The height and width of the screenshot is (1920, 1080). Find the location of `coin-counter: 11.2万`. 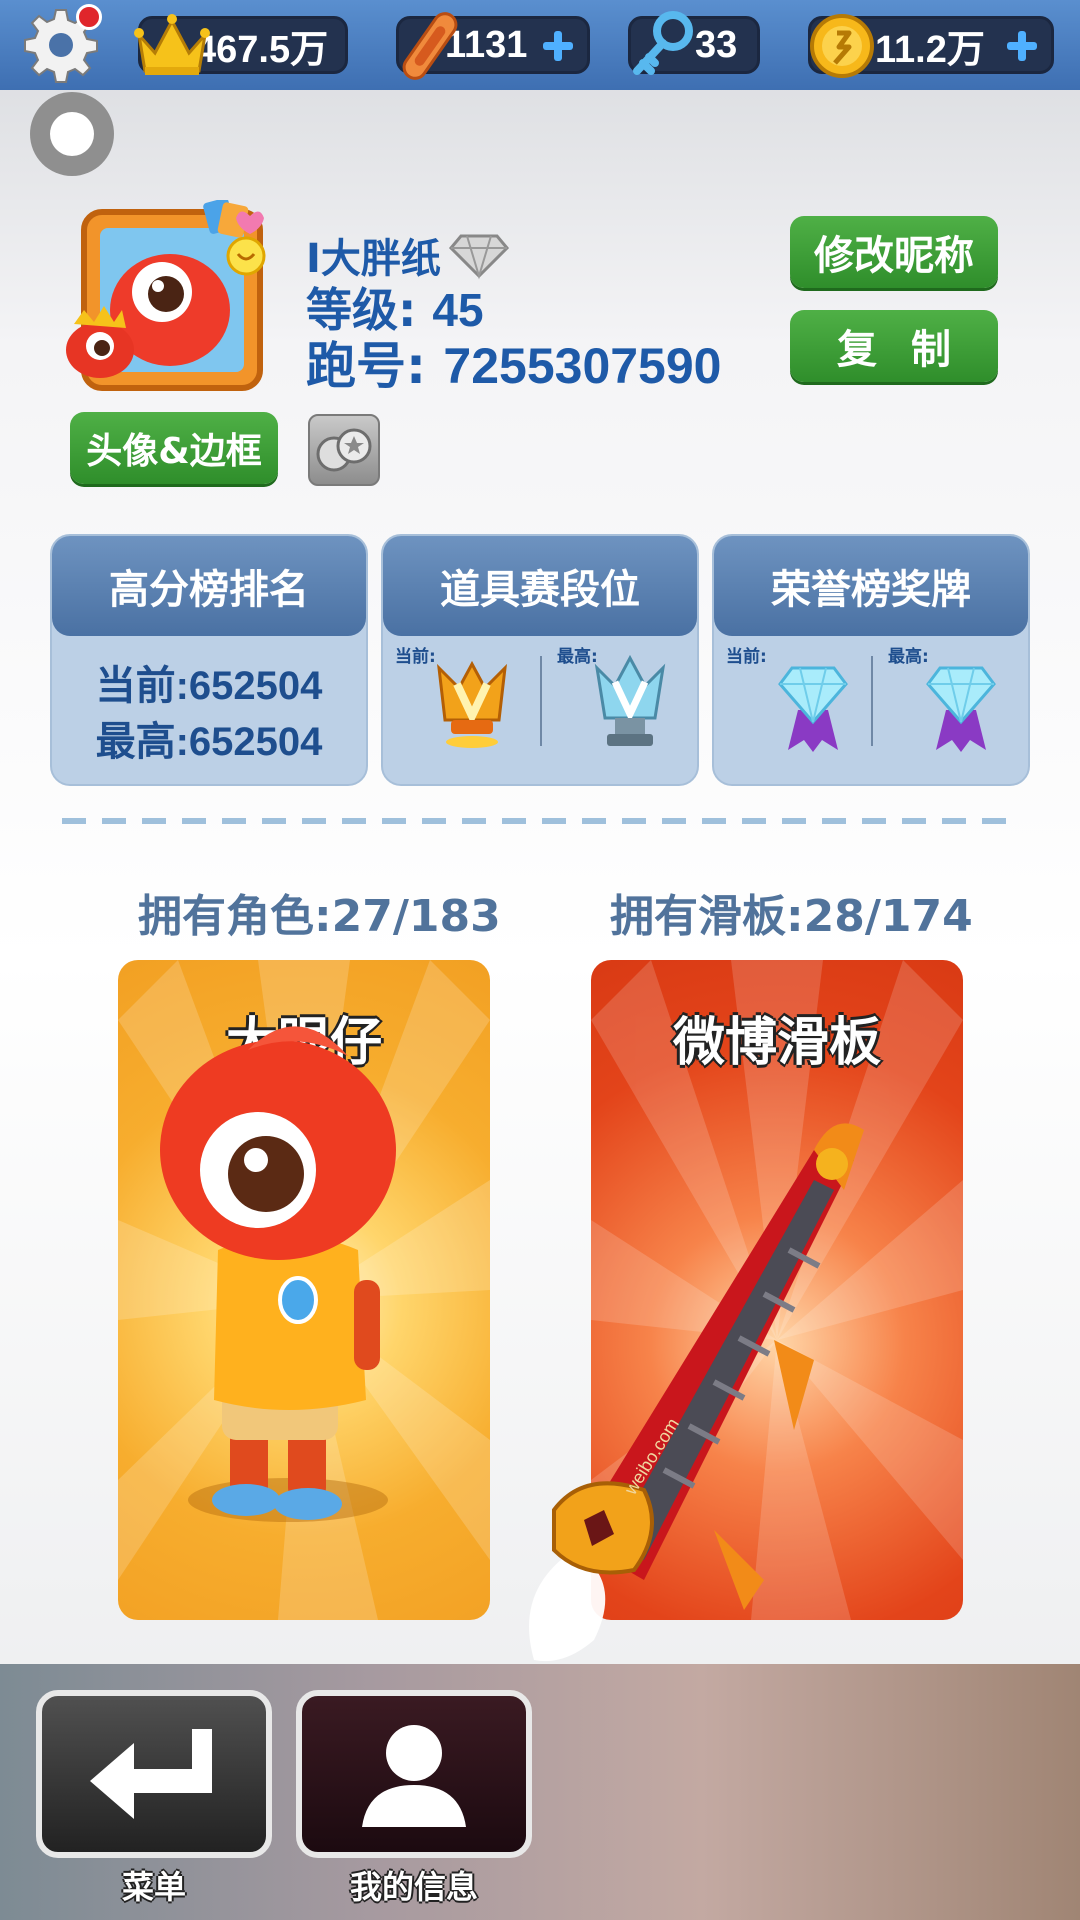

coin-counter: 11.2万 is located at coordinates (931, 46).